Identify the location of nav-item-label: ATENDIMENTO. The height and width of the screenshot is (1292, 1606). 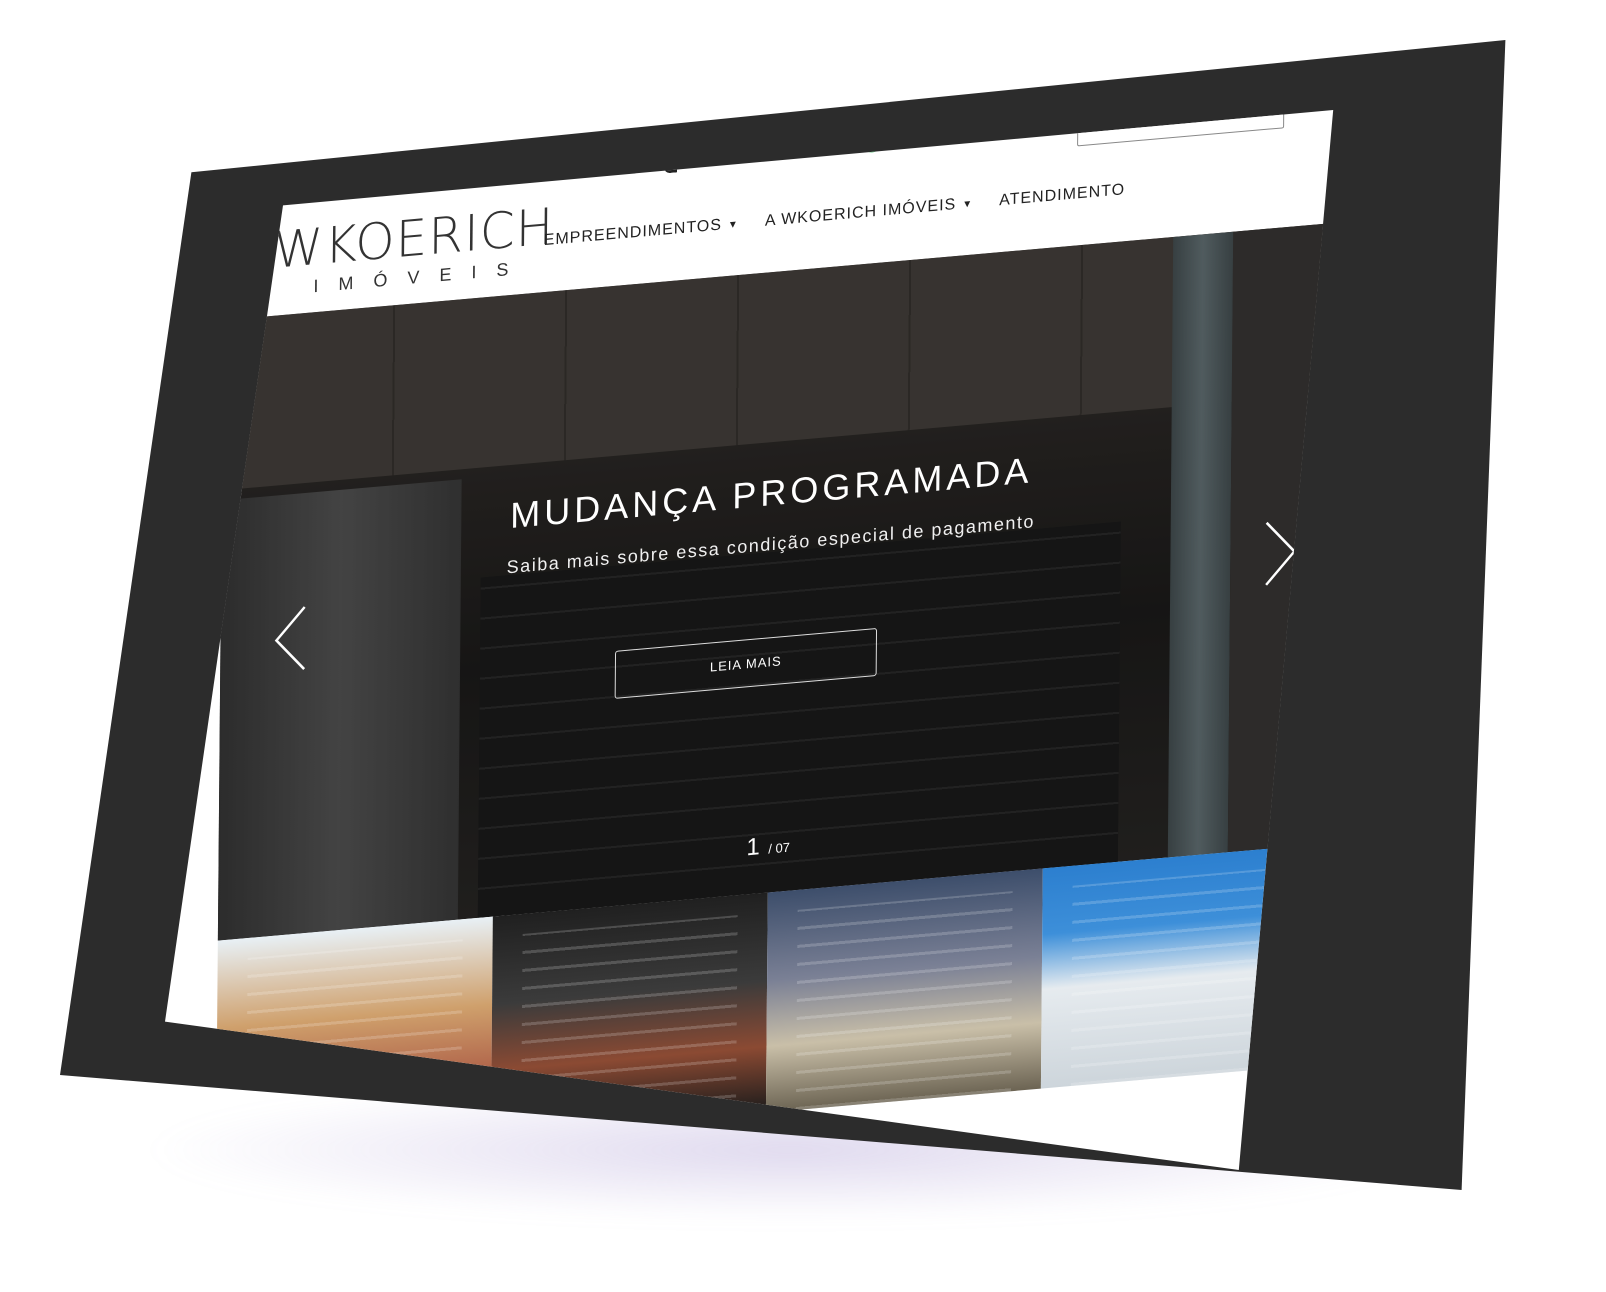
(1062, 195).